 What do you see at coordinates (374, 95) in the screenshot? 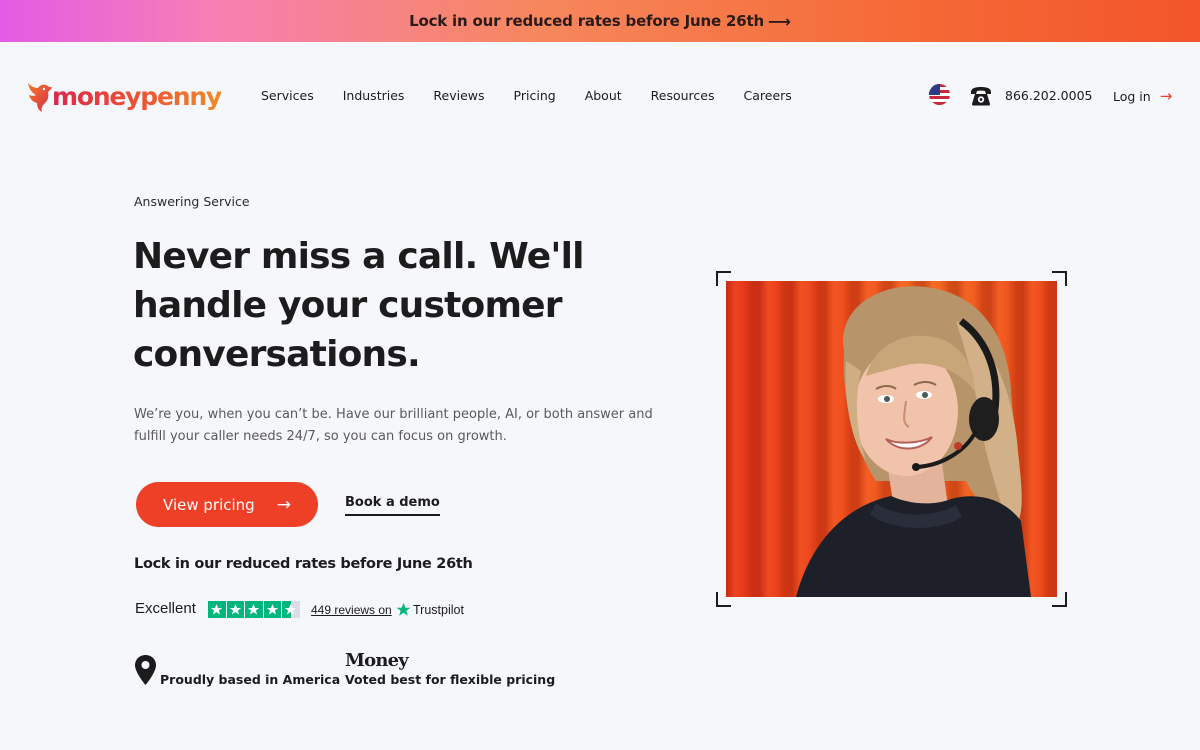
I see `nav-item-industries: Industries` at bounding box center [374, 95].